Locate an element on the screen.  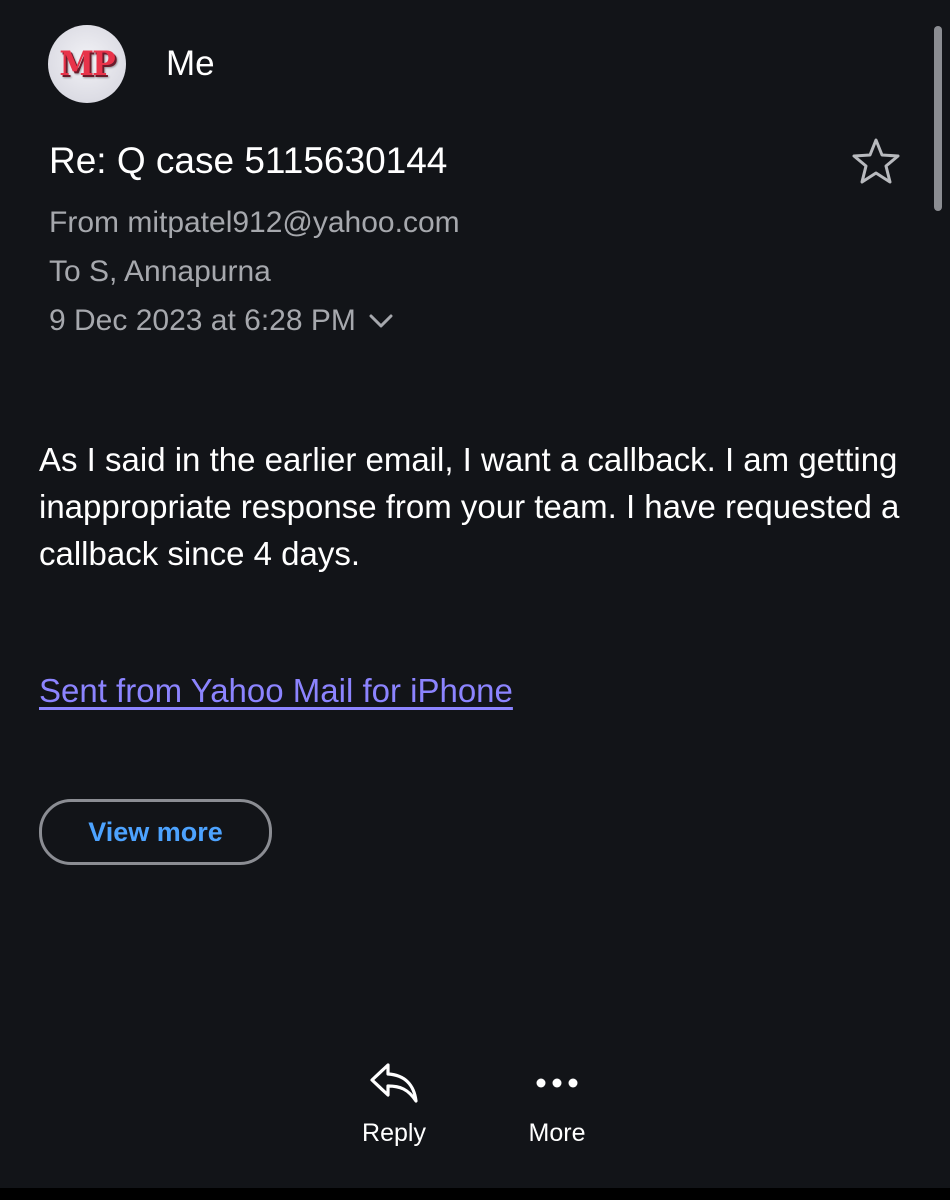
reply-icon-wrap is located at coordinates (394, 1083).